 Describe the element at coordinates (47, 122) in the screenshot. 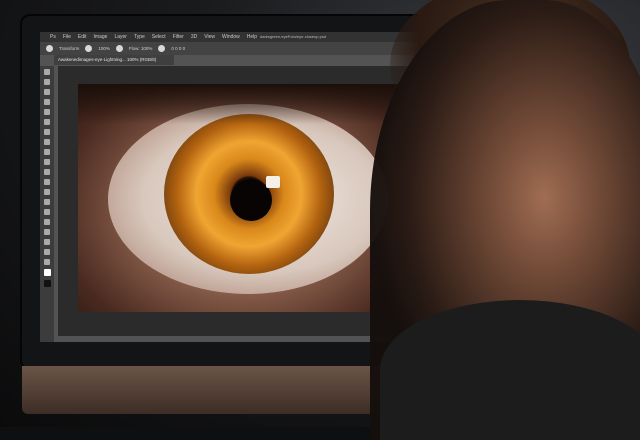

I see `eyedropper-tool-icon` at that location.